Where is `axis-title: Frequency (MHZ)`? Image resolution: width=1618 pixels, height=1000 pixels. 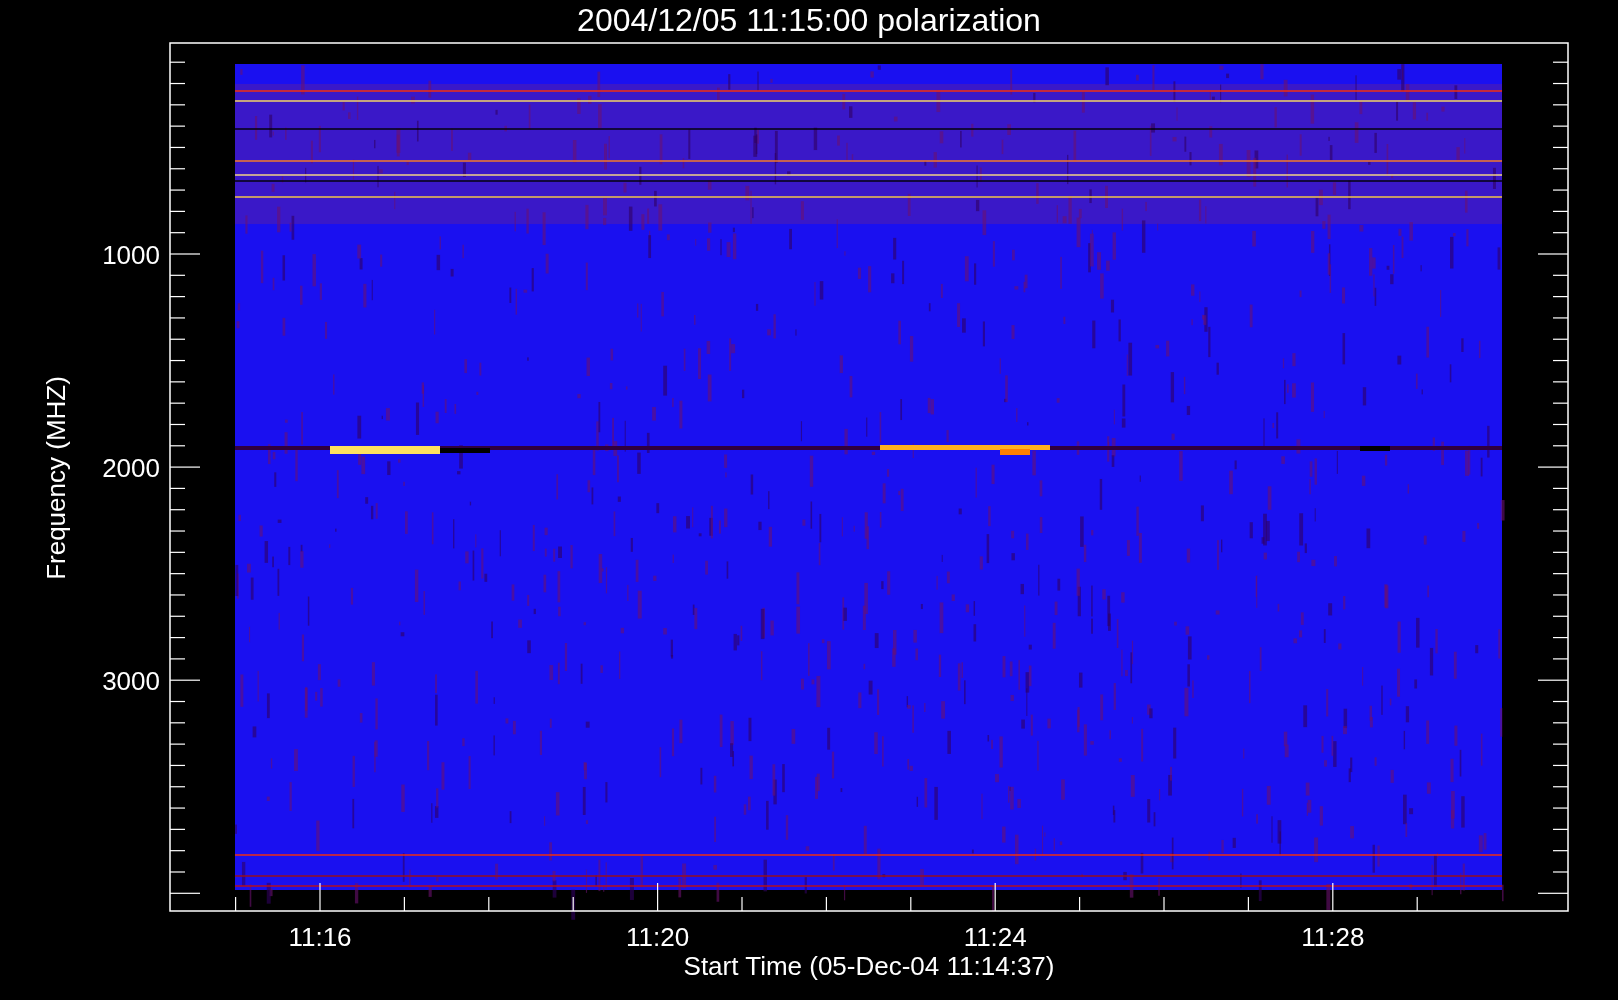
axis-title: Frequency (MHZ) is located at coordinates (56, 478).